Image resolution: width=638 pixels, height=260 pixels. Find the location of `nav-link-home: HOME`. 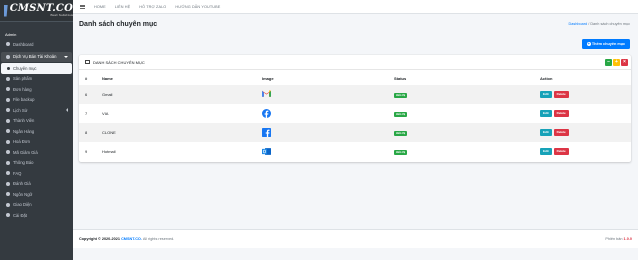

nav-link-home: HOME is located at coordinates (100, 7).